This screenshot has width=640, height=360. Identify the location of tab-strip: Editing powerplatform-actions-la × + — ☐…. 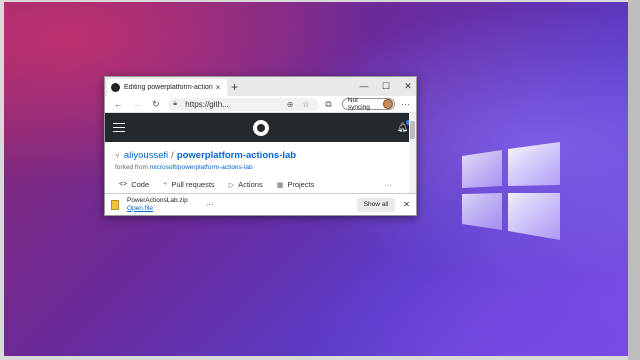
(260, 86).